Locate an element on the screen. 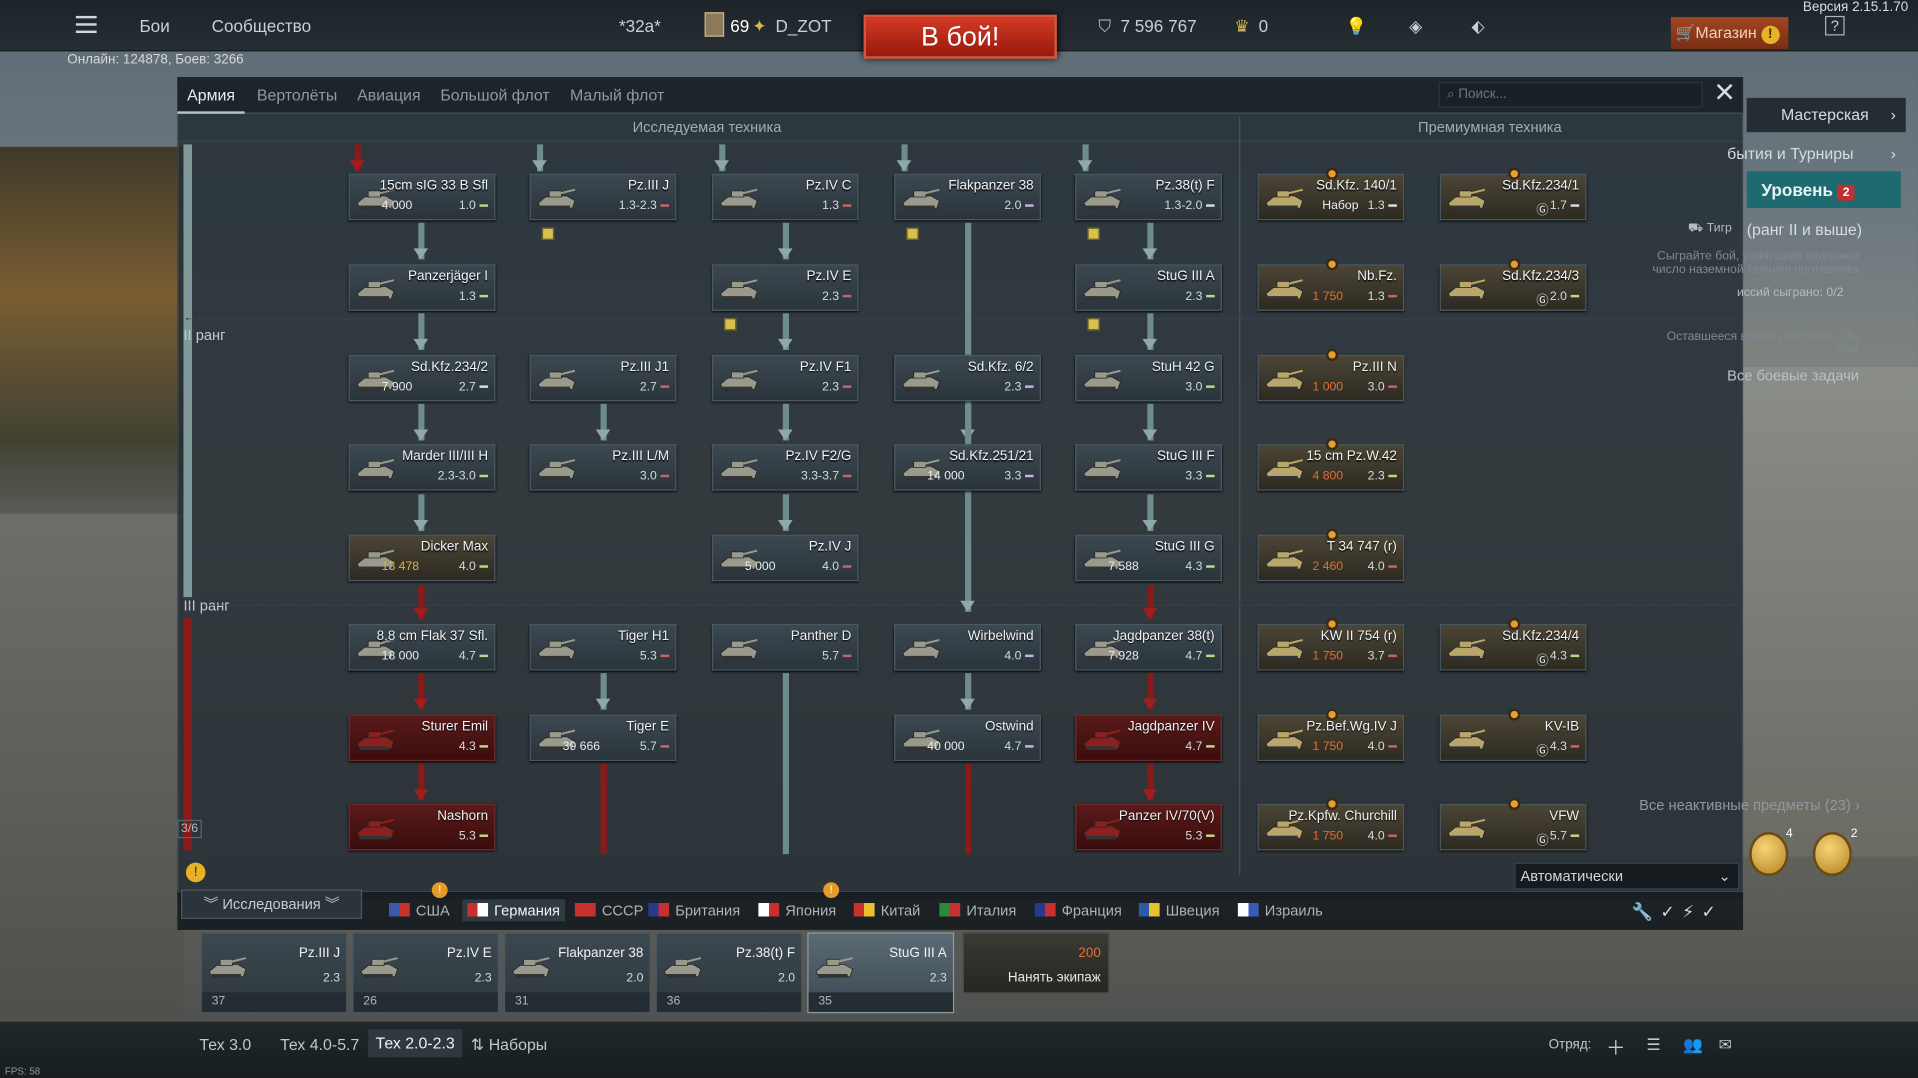 Image resolution: width=1918 pixels, height=1078 pixels. mail-icon: ✉ is located at coordinates (1725, 1045).